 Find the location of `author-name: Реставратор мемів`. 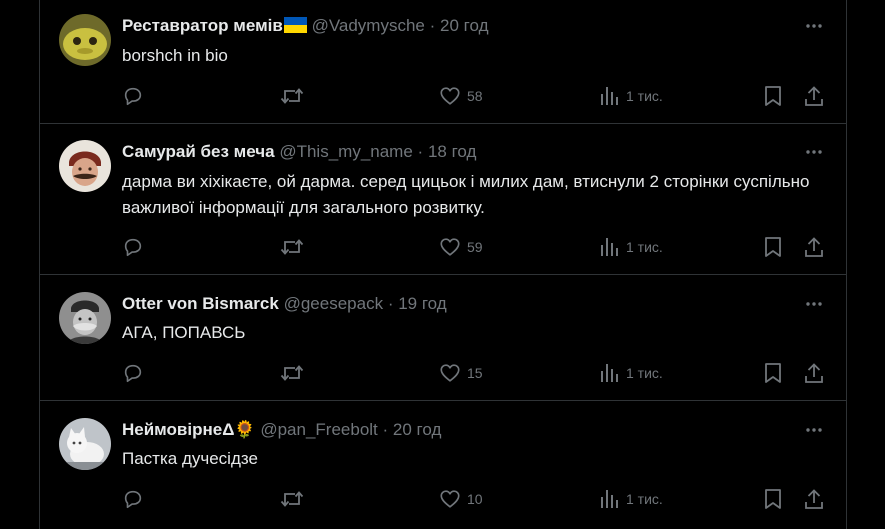

author-name: Реставратор мемів is located at coordinates (202, 25).